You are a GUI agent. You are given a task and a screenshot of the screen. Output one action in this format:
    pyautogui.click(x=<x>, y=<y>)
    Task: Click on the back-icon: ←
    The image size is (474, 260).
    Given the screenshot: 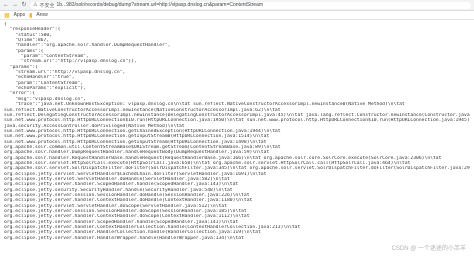 What is the action you would take?
    pyautogui.click(x=6, y=5)
    